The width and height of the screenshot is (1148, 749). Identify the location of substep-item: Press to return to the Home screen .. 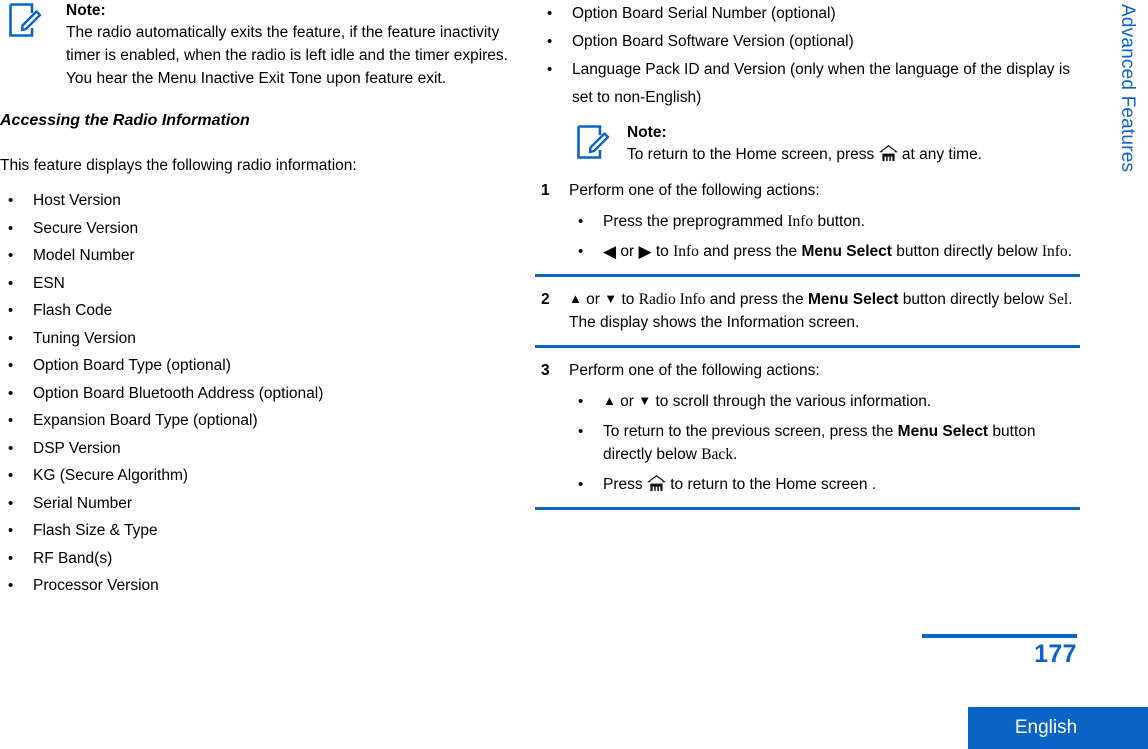
(824, 484).